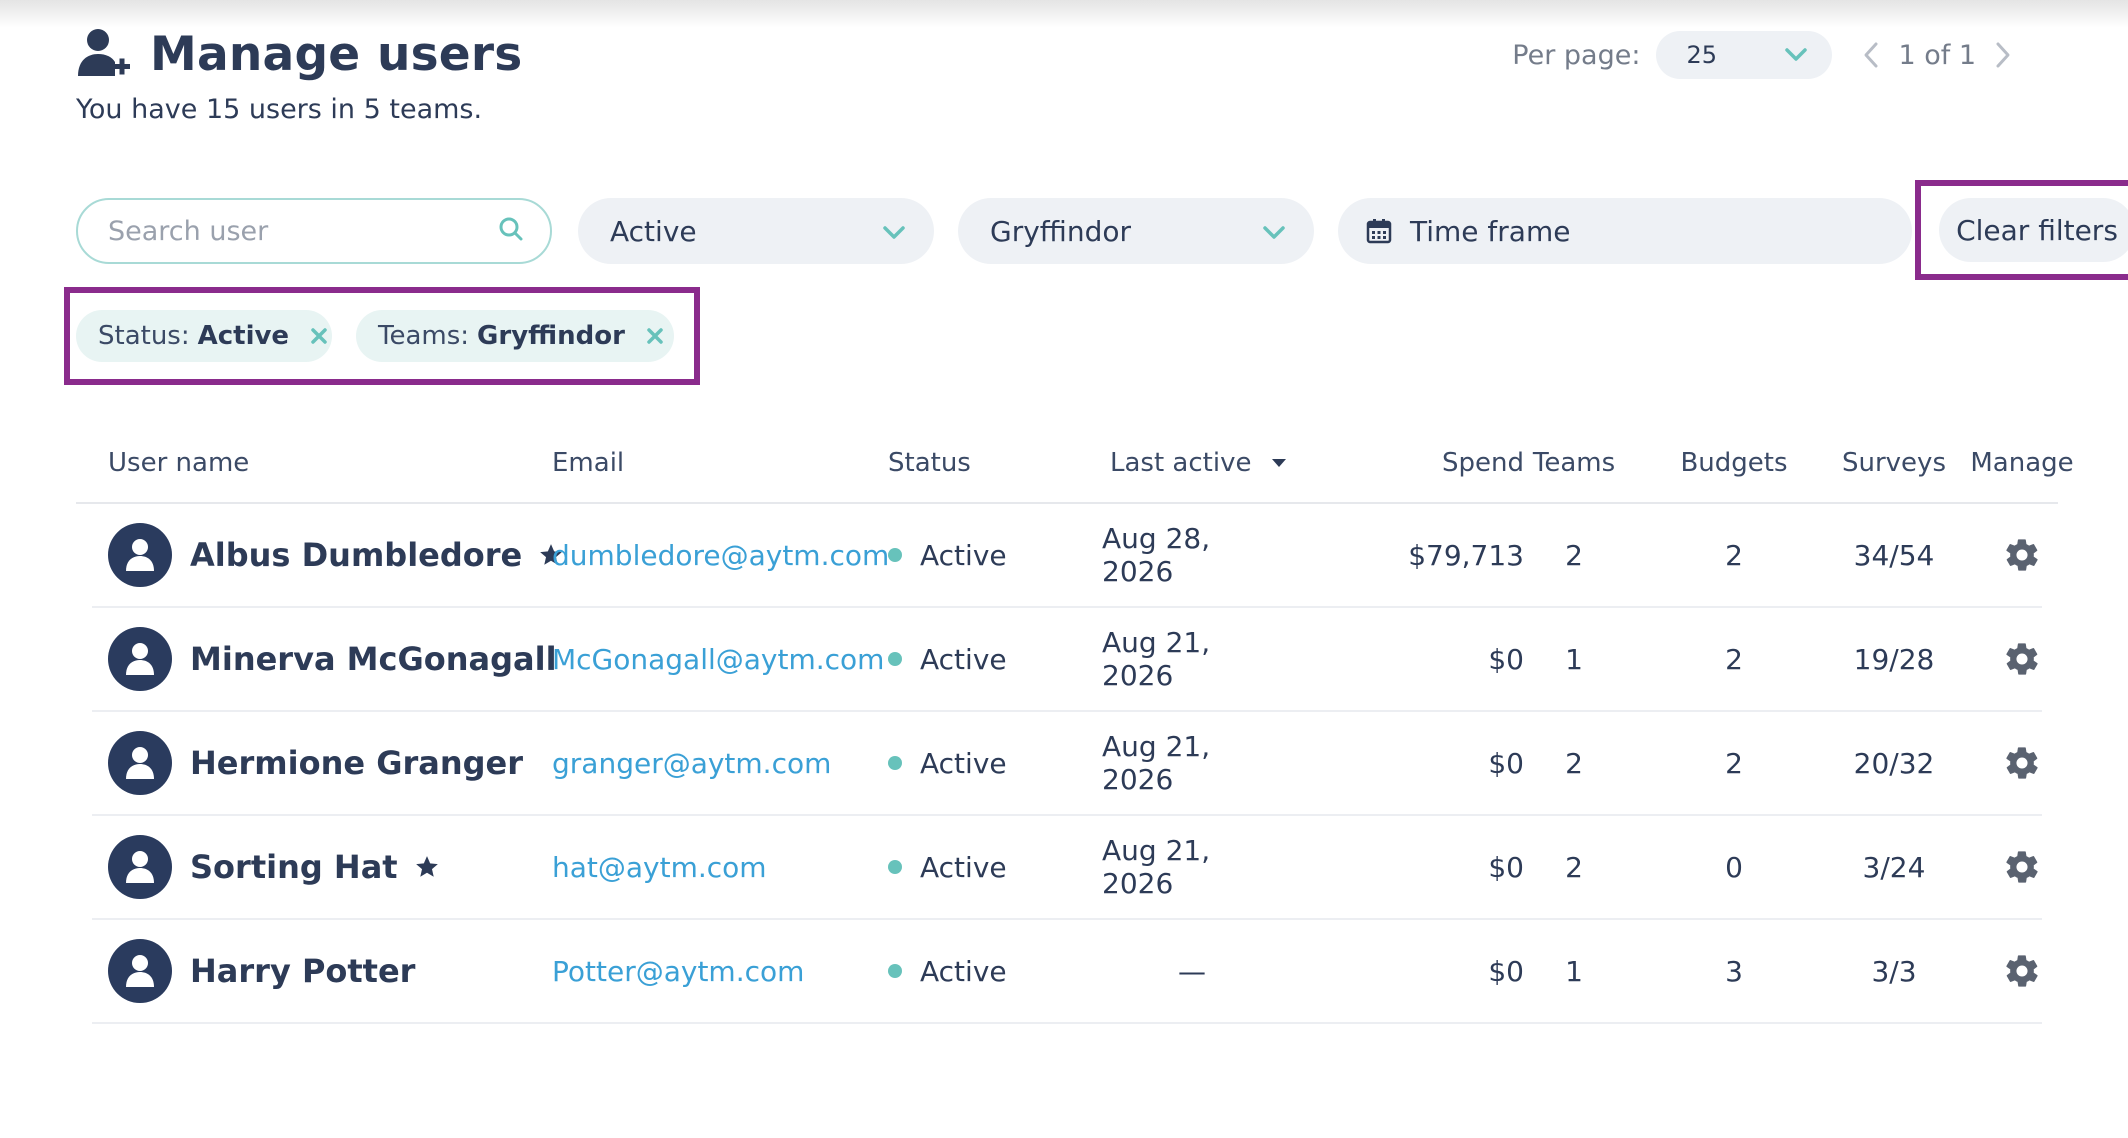  I want to click on user-cell: Albus Dumbledore, so click(336, 555).